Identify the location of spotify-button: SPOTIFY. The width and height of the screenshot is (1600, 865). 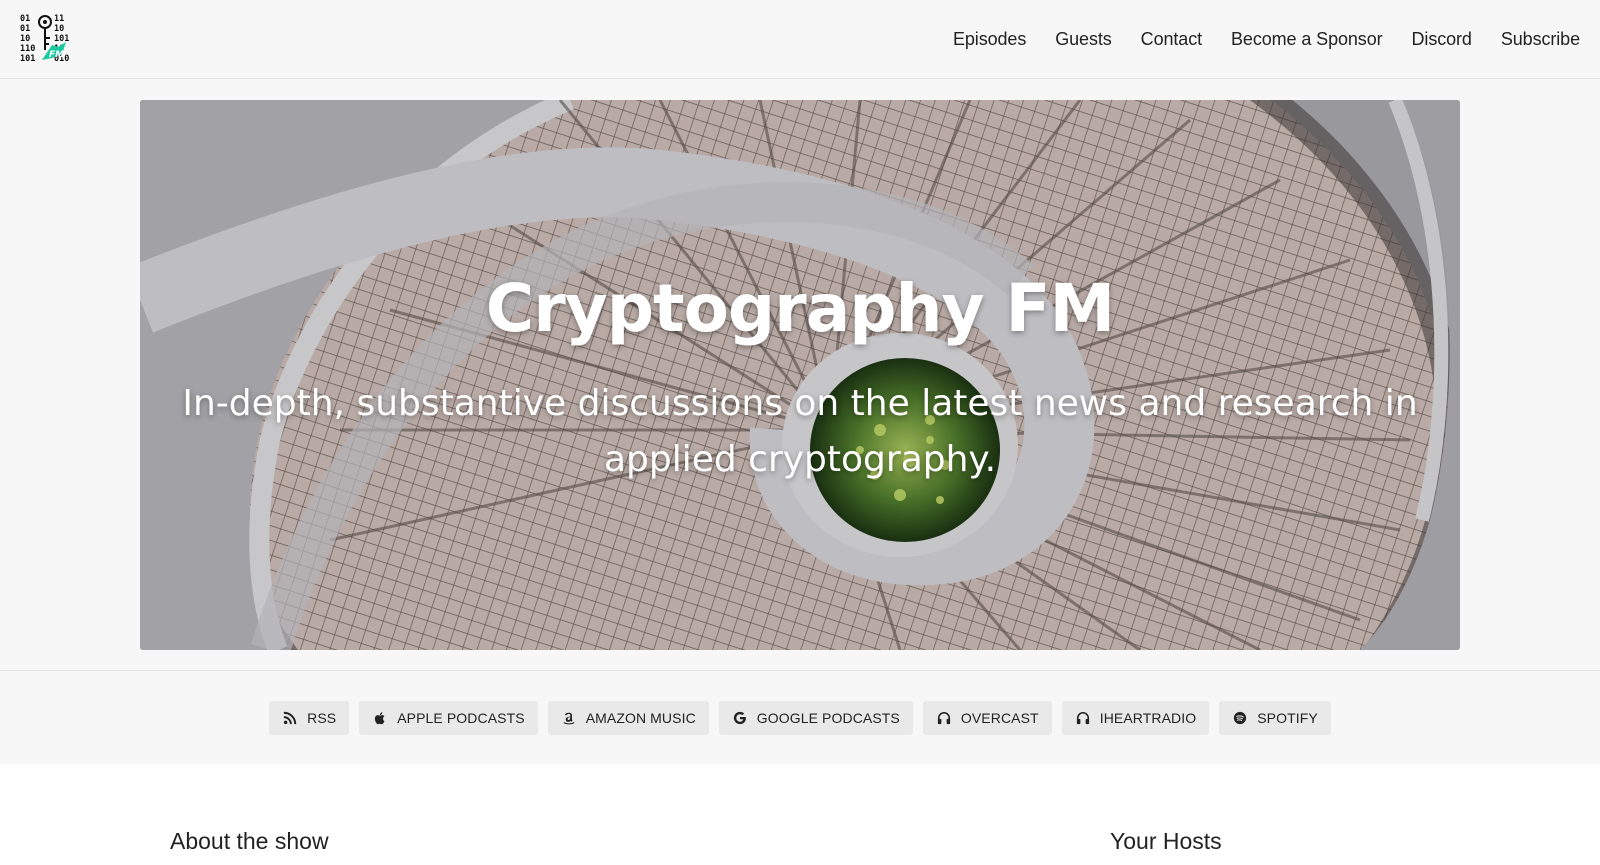
(1275, 717).